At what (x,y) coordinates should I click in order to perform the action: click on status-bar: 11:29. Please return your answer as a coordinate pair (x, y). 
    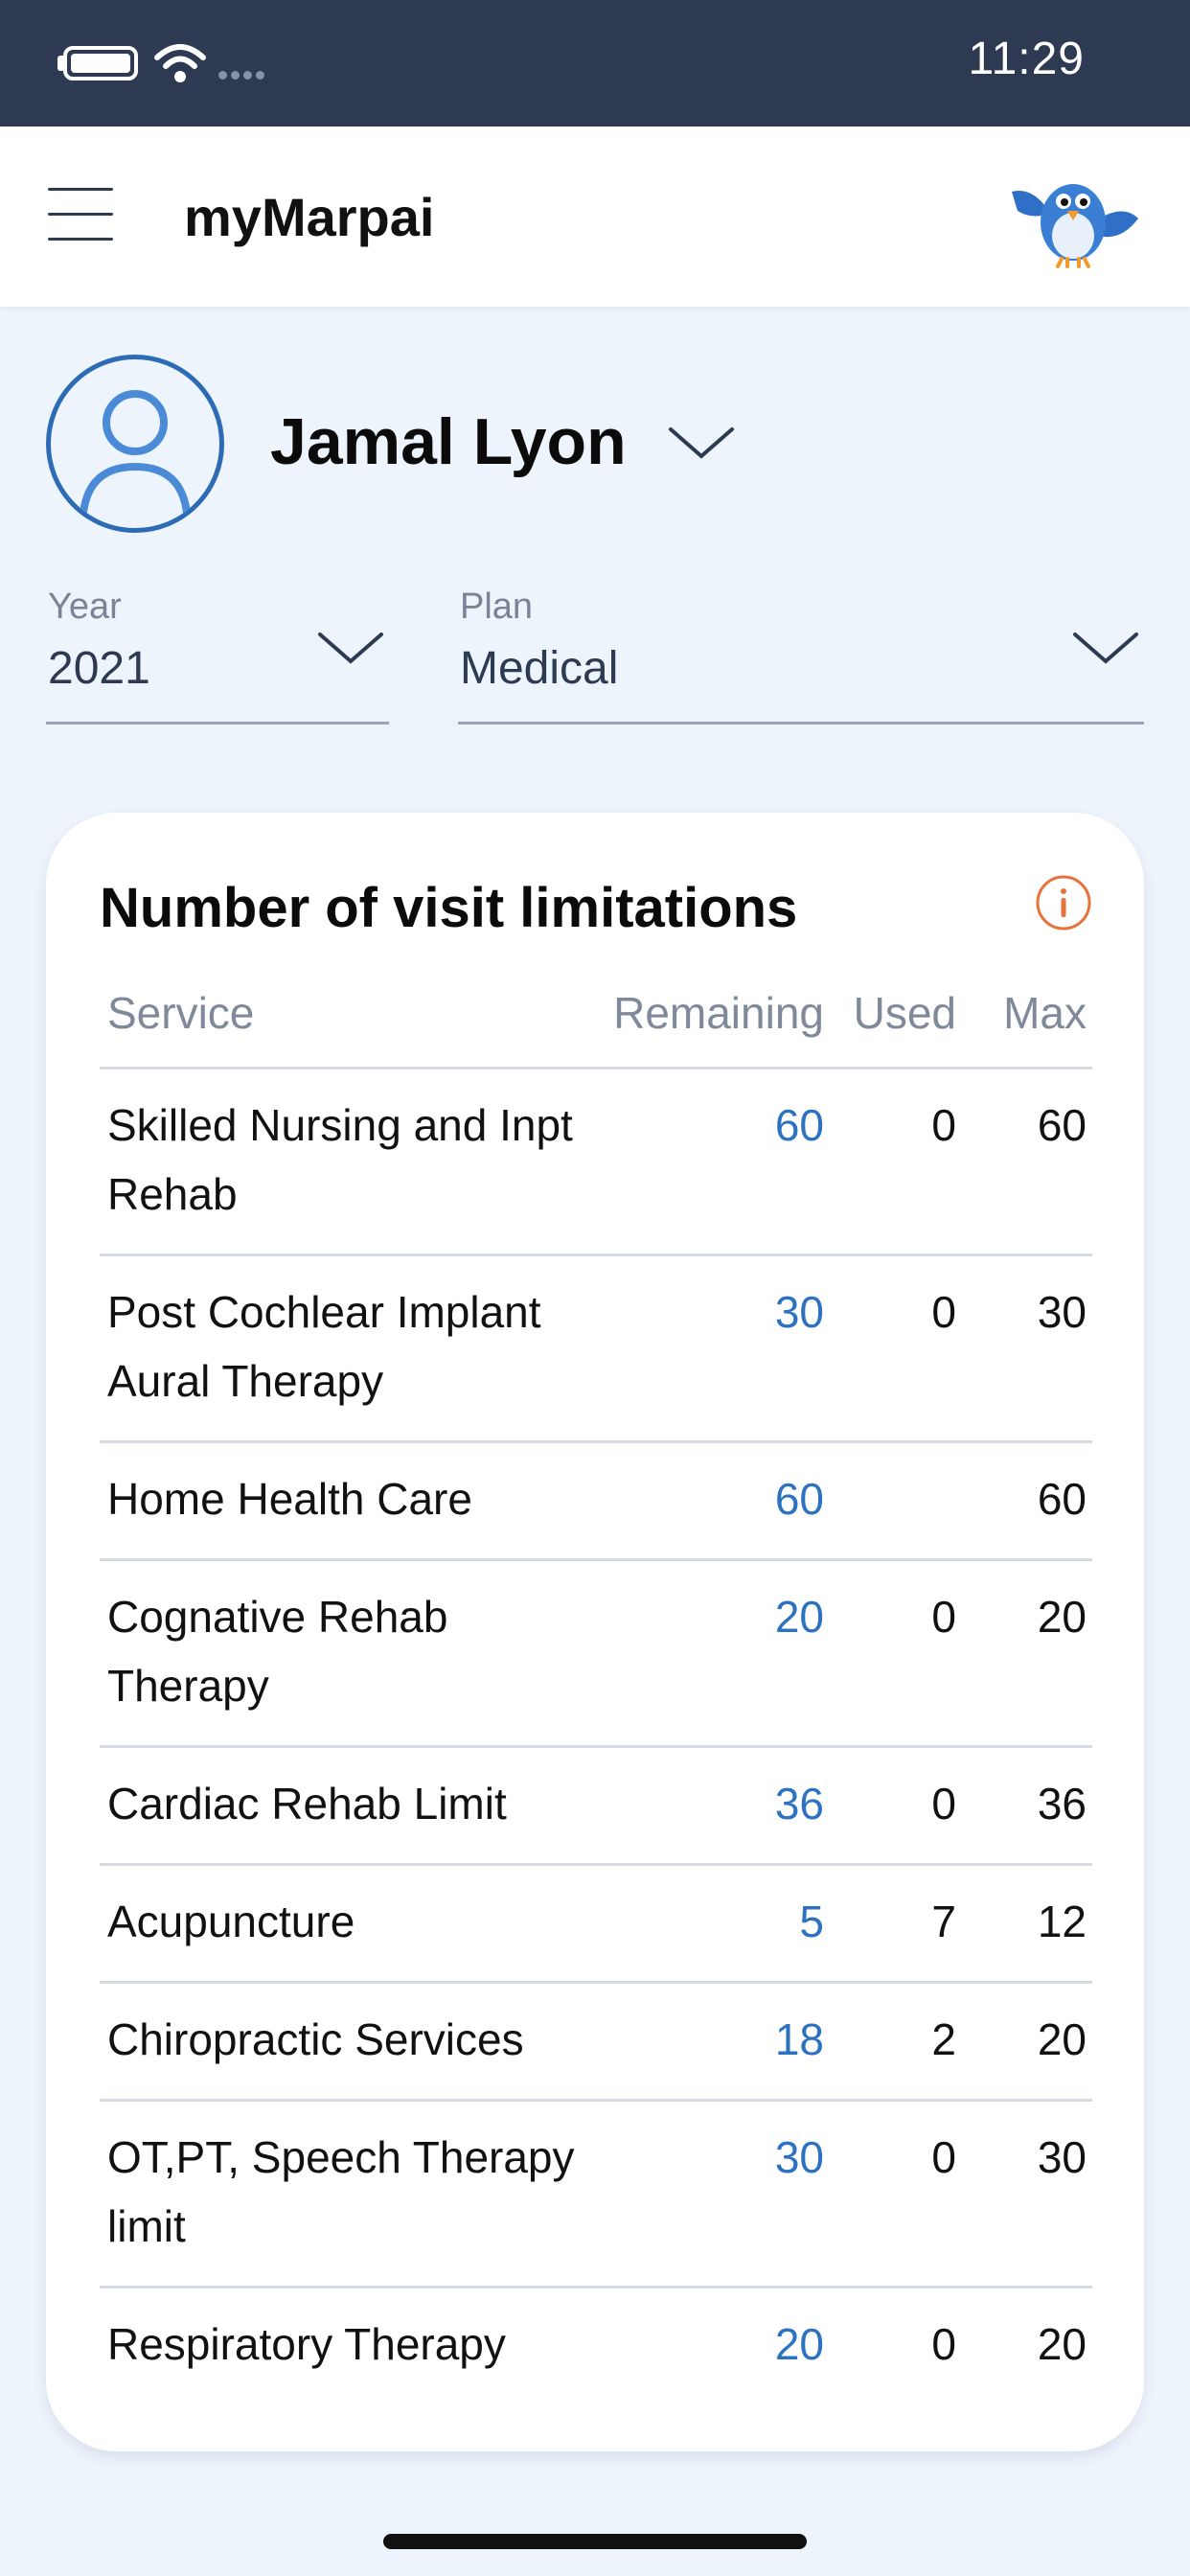
    Looking at the image, I should click on (595, 63).